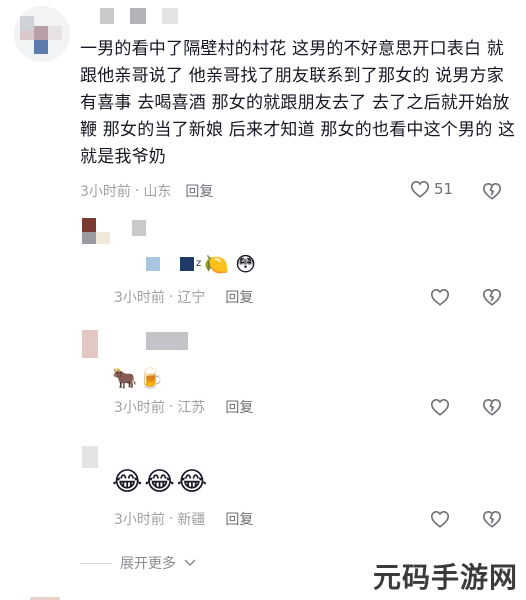 The image size is (526, 600). I want to click on reply-meta: 3小时前 · 辽宁 回复, so click(183, 297).